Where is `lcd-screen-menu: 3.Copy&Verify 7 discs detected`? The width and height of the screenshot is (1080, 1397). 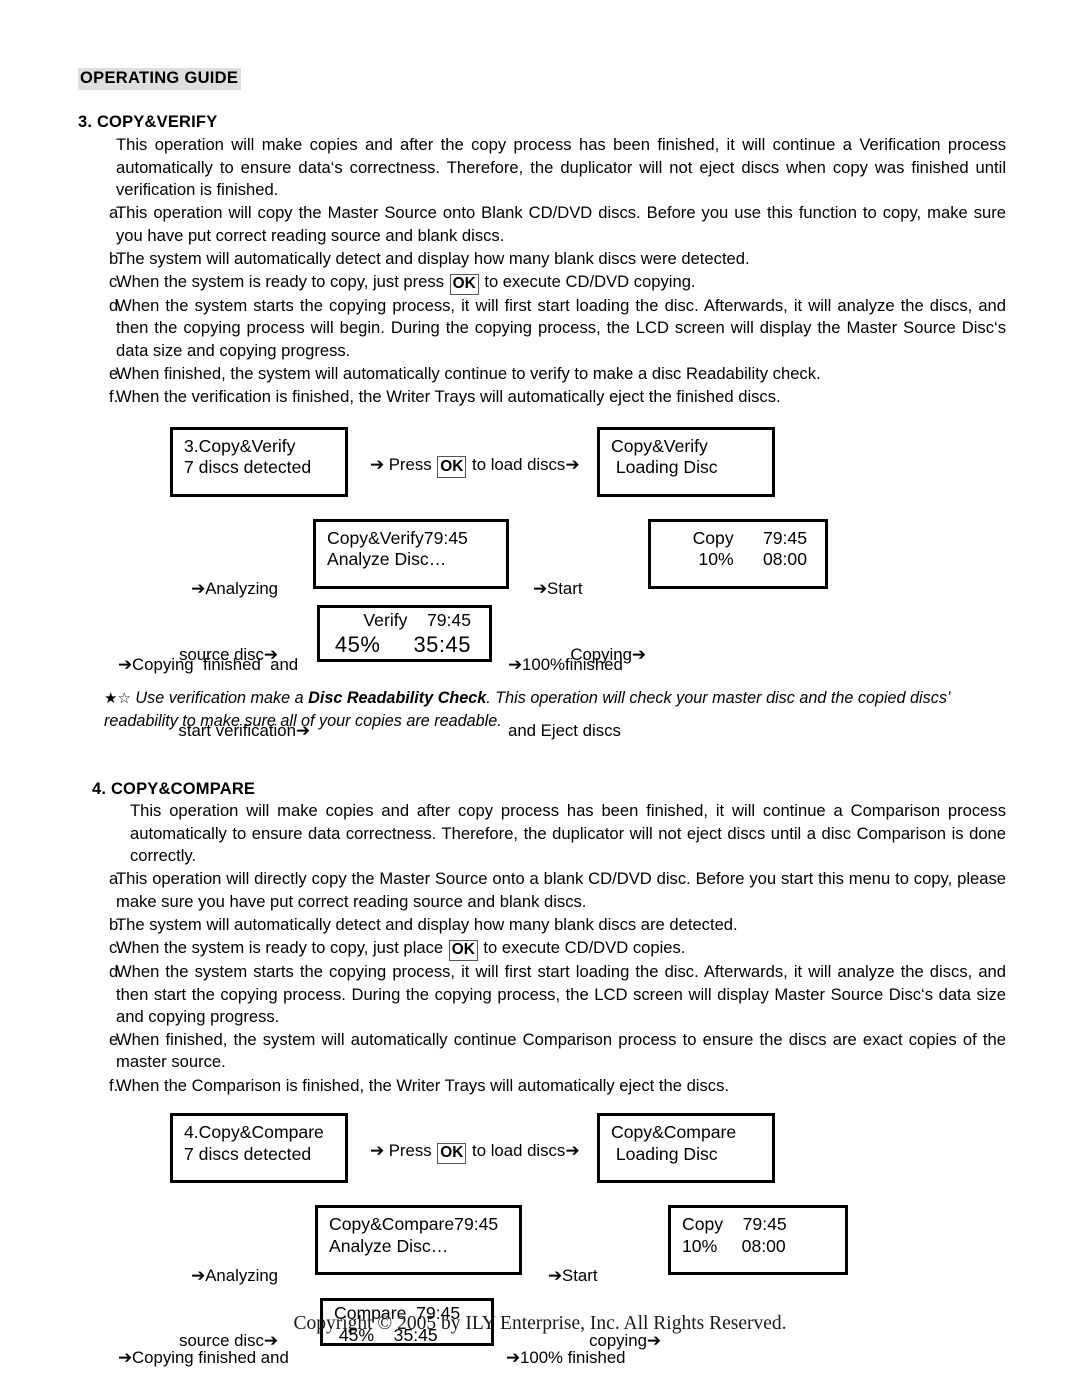
lcd-screen-menu: 3.Copy&Verify 7 discs detected is located at coordinates (259, 461).